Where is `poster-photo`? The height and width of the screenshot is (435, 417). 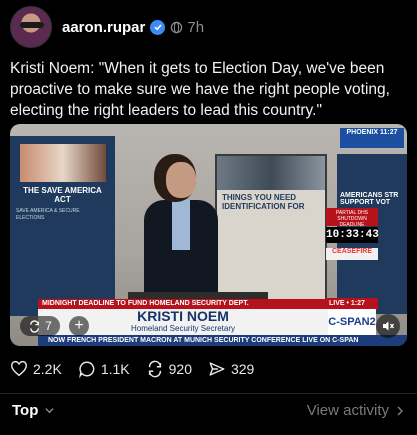 poster-photo is located at coordinates (63, 163).